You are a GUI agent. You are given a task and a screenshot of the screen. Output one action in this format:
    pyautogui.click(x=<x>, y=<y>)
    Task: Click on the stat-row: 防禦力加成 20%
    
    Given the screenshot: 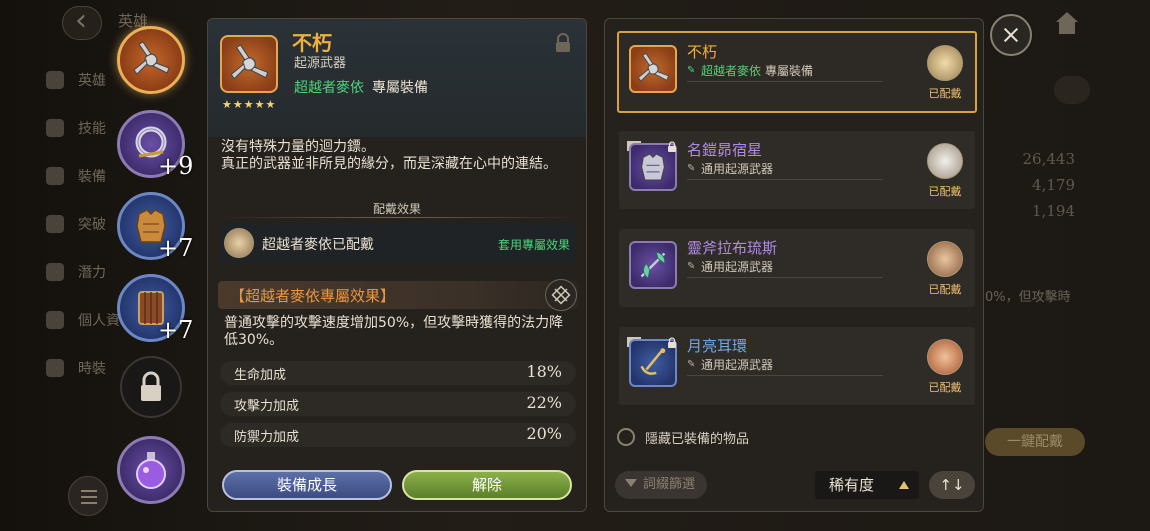 What is the action you would take?
    pyautogui.click(x=398, y=435)
    